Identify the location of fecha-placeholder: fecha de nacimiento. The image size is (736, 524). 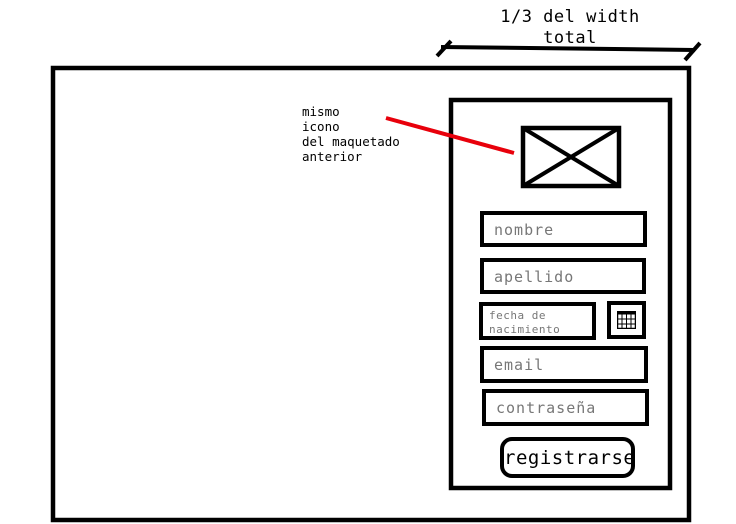
(525, 322).